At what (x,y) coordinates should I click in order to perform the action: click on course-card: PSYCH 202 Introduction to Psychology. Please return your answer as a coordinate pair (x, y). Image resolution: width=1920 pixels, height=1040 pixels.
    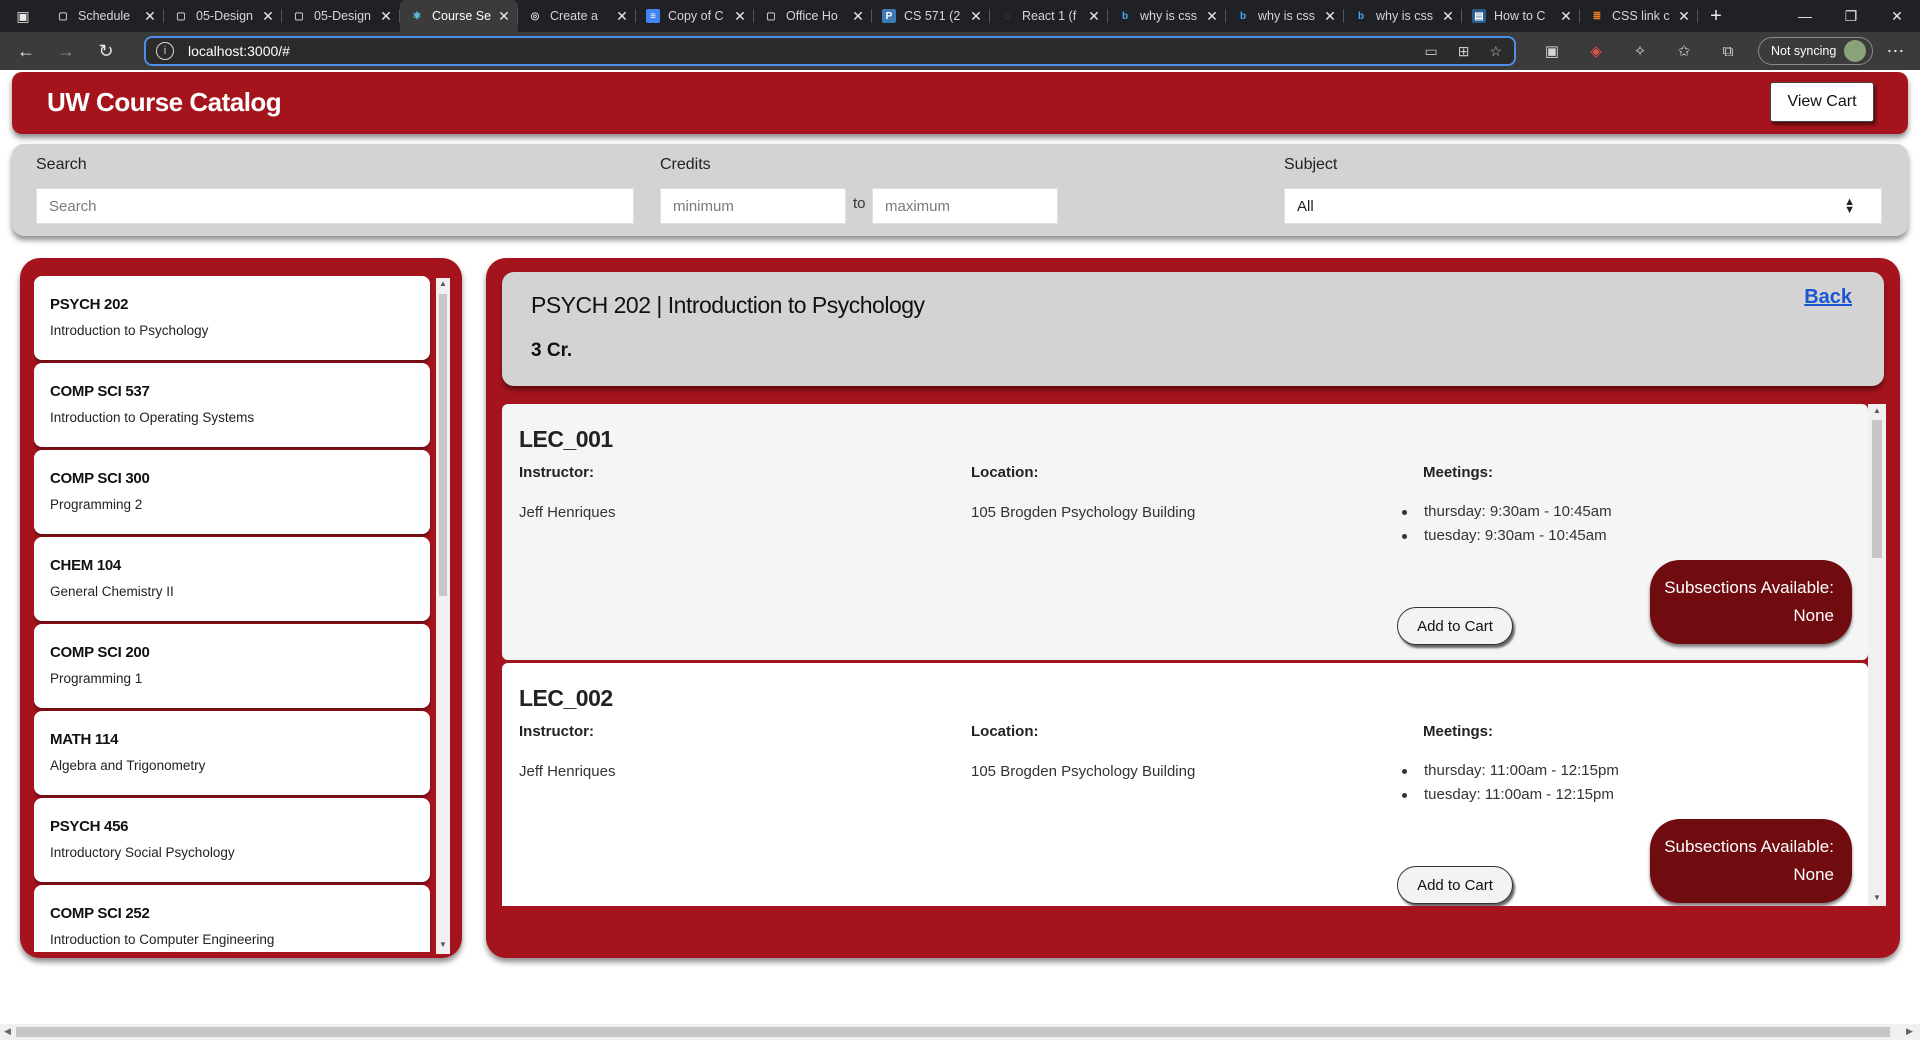
    Looking at the image, I should click on (232, 318).